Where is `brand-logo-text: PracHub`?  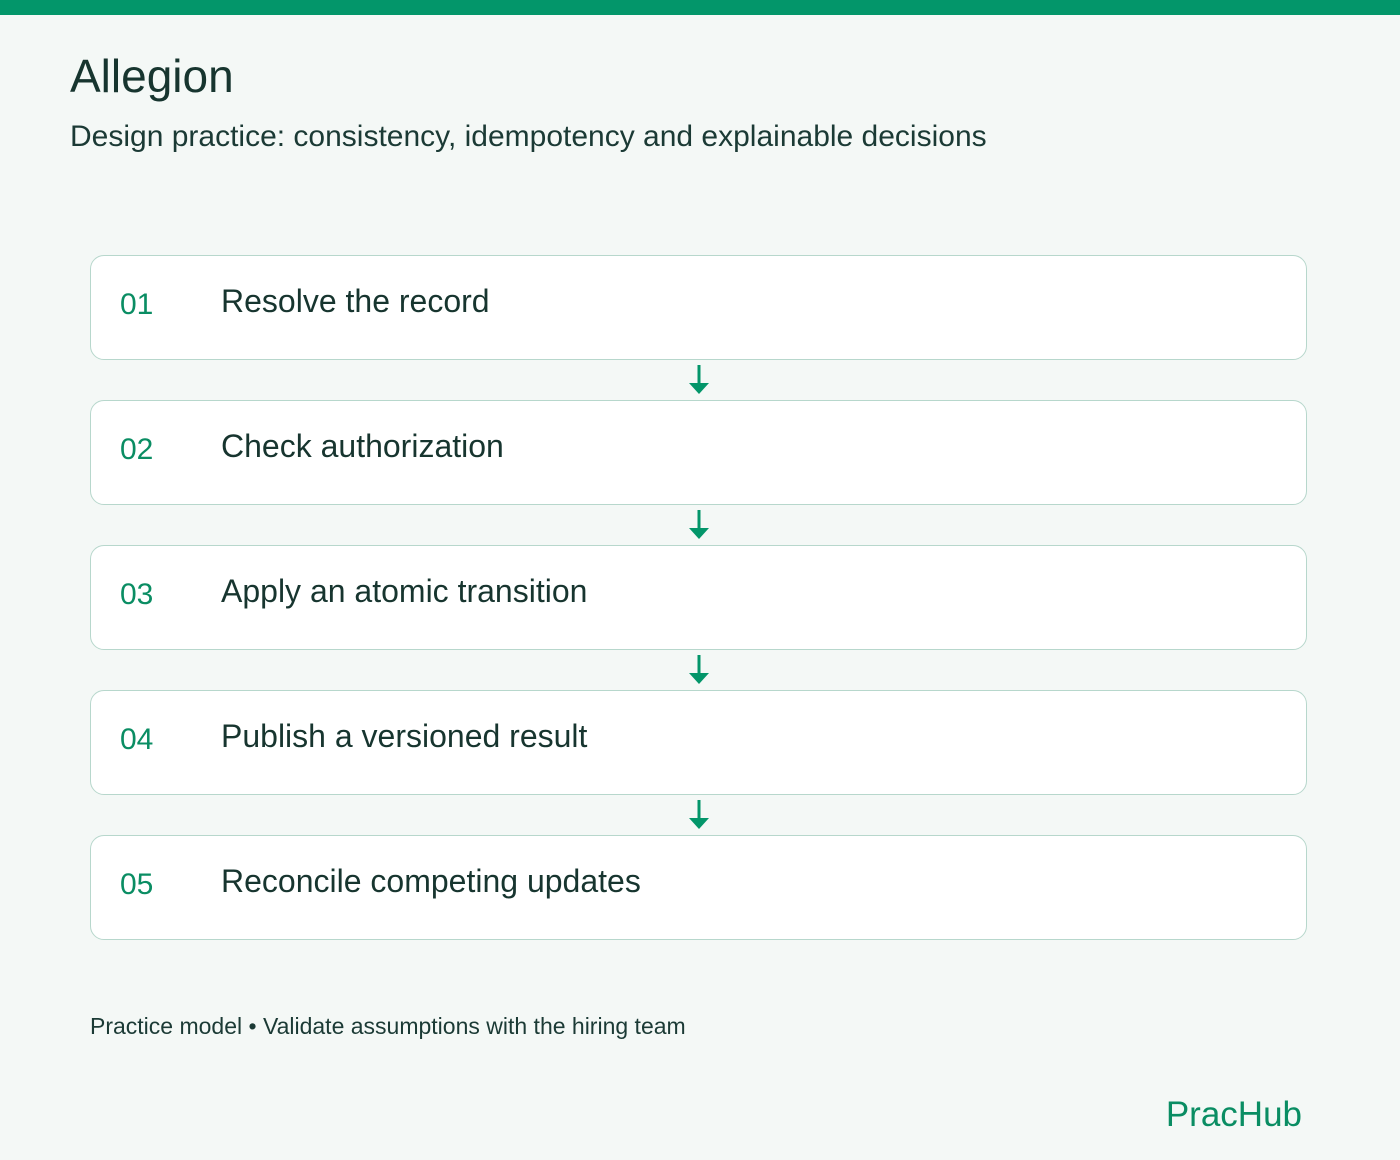
brand-logo-text: PracHub is located at coordinates (1233, 1114).